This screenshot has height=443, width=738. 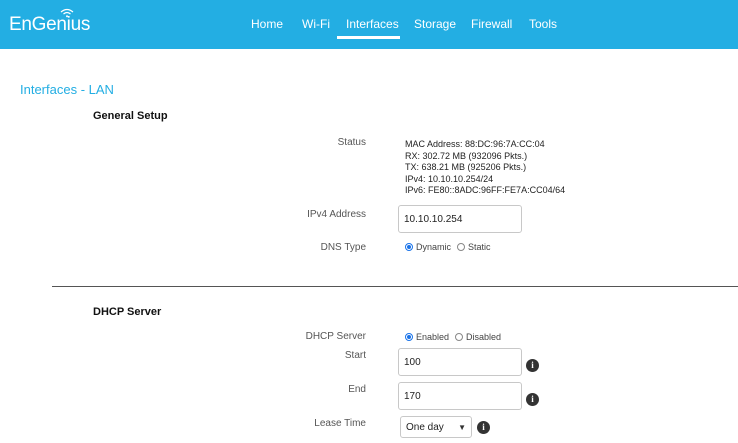 What do you see at coordinates (497, 190) in the screenshot?
I see `ipv6-value: FE80::8ADC:96FF:FE7A:CC04/64` at bounding box center [497, 190].